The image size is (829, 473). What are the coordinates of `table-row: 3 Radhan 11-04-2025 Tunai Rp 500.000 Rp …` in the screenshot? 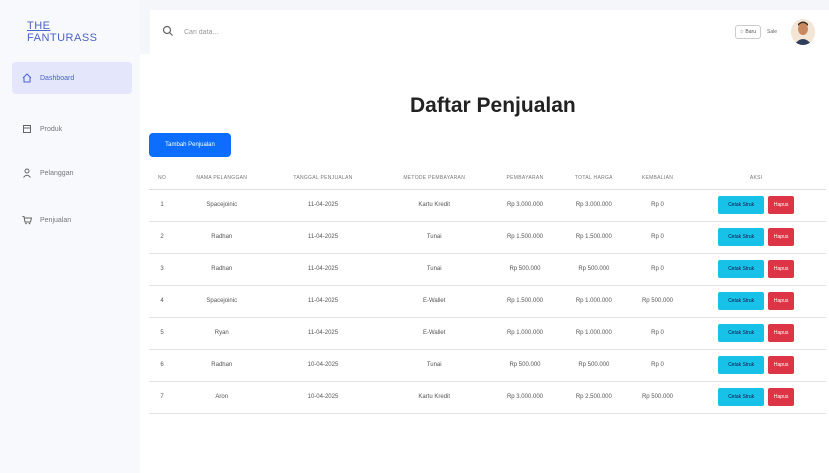 It's located at (487, 269).